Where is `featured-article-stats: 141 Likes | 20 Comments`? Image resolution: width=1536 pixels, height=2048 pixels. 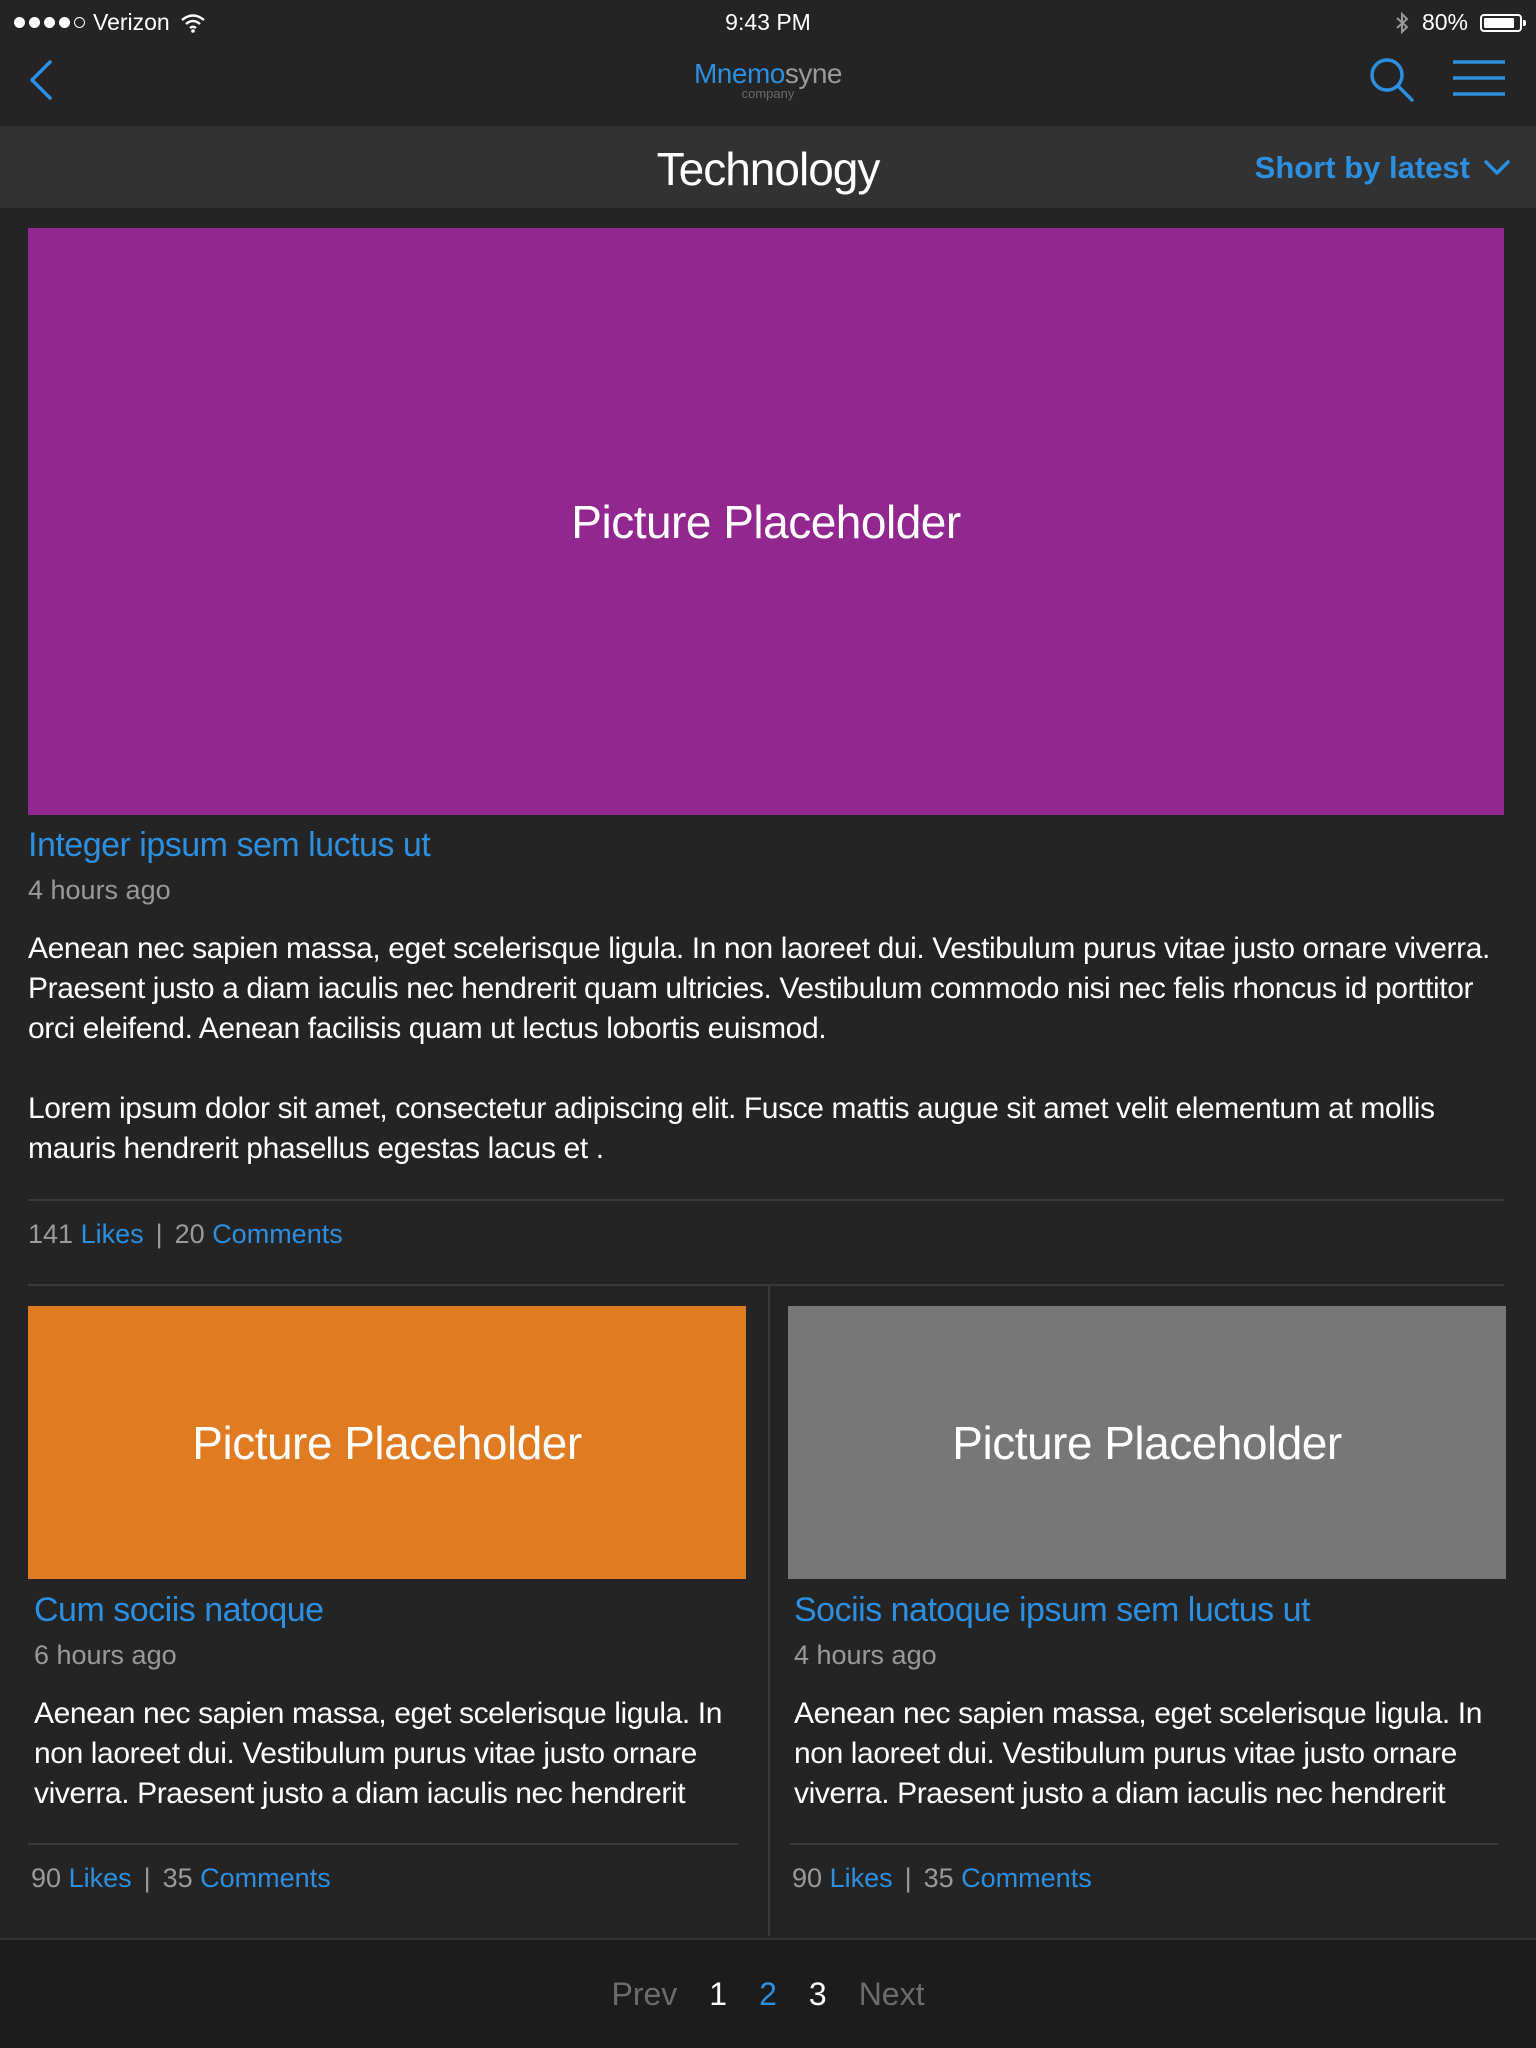 featured-article-stats: 141 Likes | 20 Comments is located at coordinates (185, 1234).